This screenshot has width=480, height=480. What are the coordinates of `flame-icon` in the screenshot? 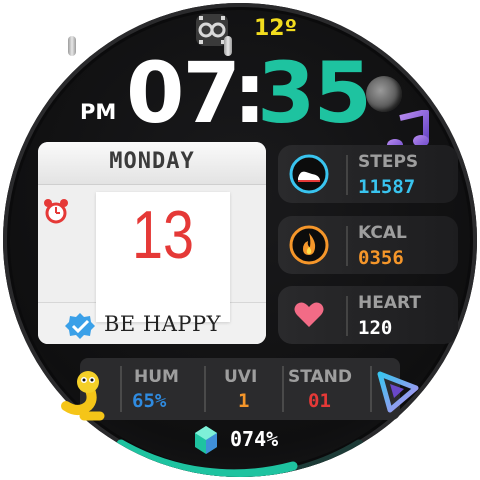 It's located at (309, 245).